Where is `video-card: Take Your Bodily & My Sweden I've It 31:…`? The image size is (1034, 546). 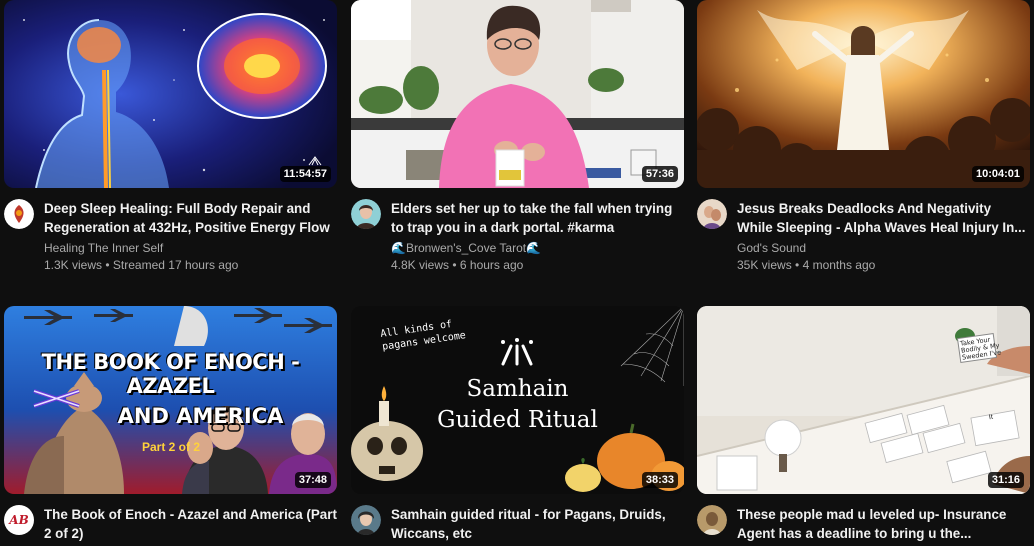
video-card: Take Your Bodily & My Sweden I've It 31:… is located at coordinates (863, 426).